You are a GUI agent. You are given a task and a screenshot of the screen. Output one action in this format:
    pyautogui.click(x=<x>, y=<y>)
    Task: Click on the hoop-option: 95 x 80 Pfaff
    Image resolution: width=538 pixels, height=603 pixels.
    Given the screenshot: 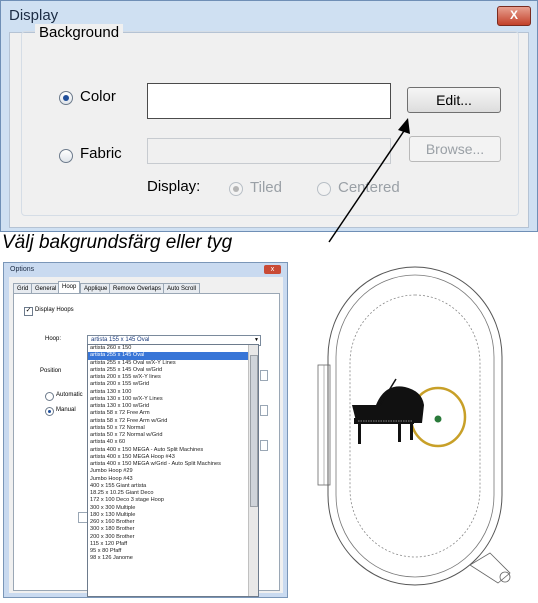 What is the action you would take?
    pyautogui.click(x=169, y=551)
    